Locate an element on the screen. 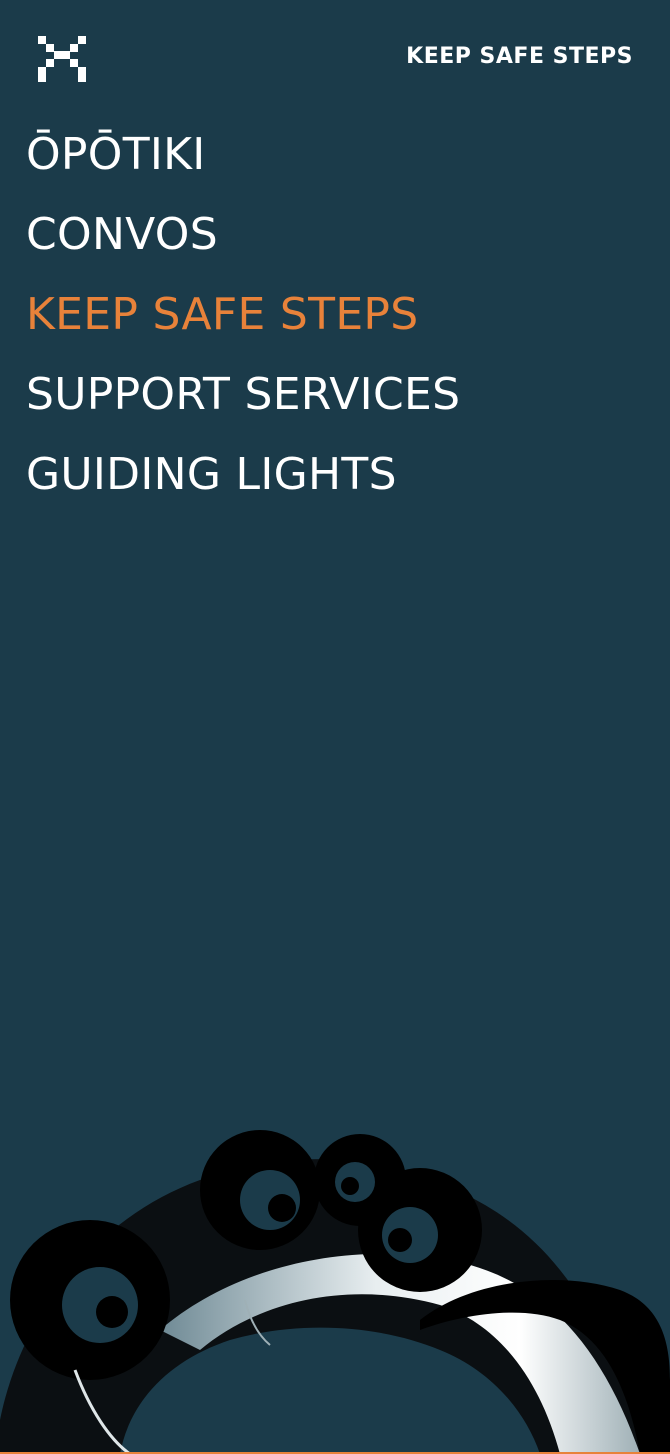 This screenshot has height=1454, width=670. close-icon is located at coordinates (62, 59).